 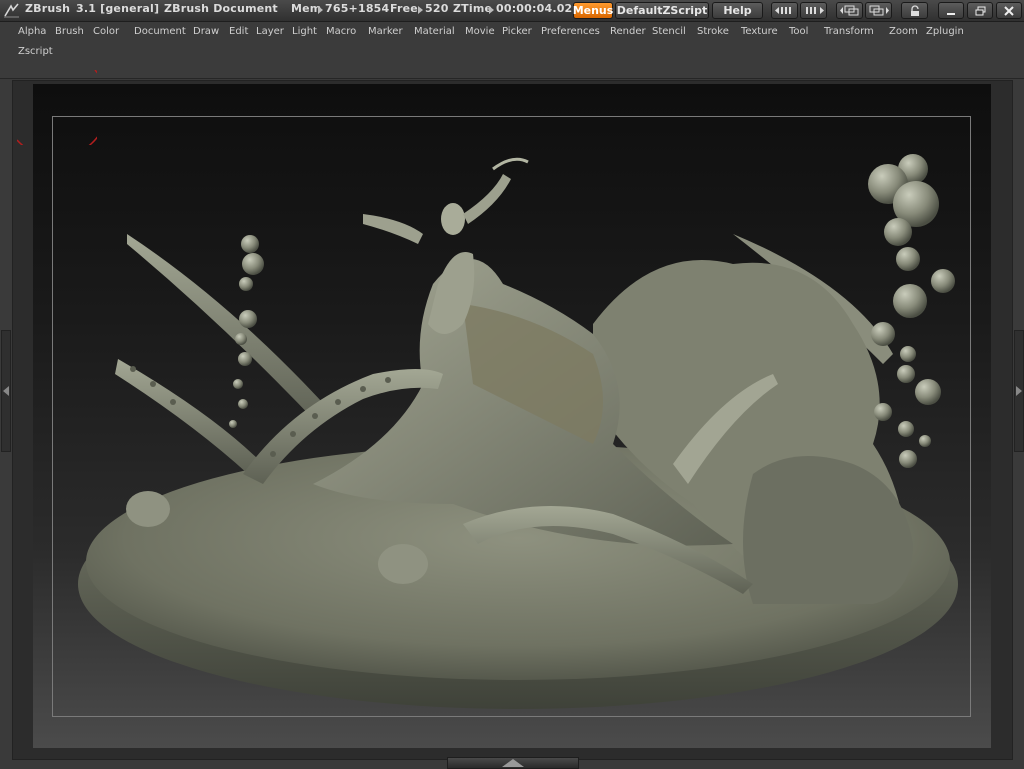 What do you see at coordinates (951, 13) in the screenshot?
I see `minimize-icon` at bounding box center [951, 13].